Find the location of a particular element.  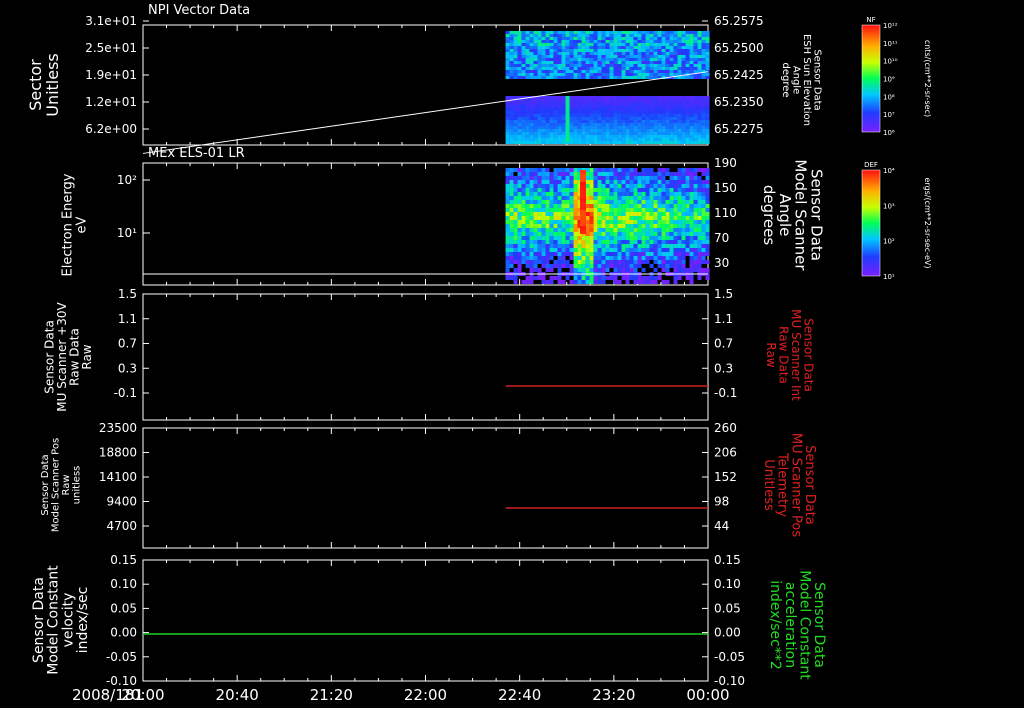

right-tick-label: 70 is located at coordinates (721, 238).